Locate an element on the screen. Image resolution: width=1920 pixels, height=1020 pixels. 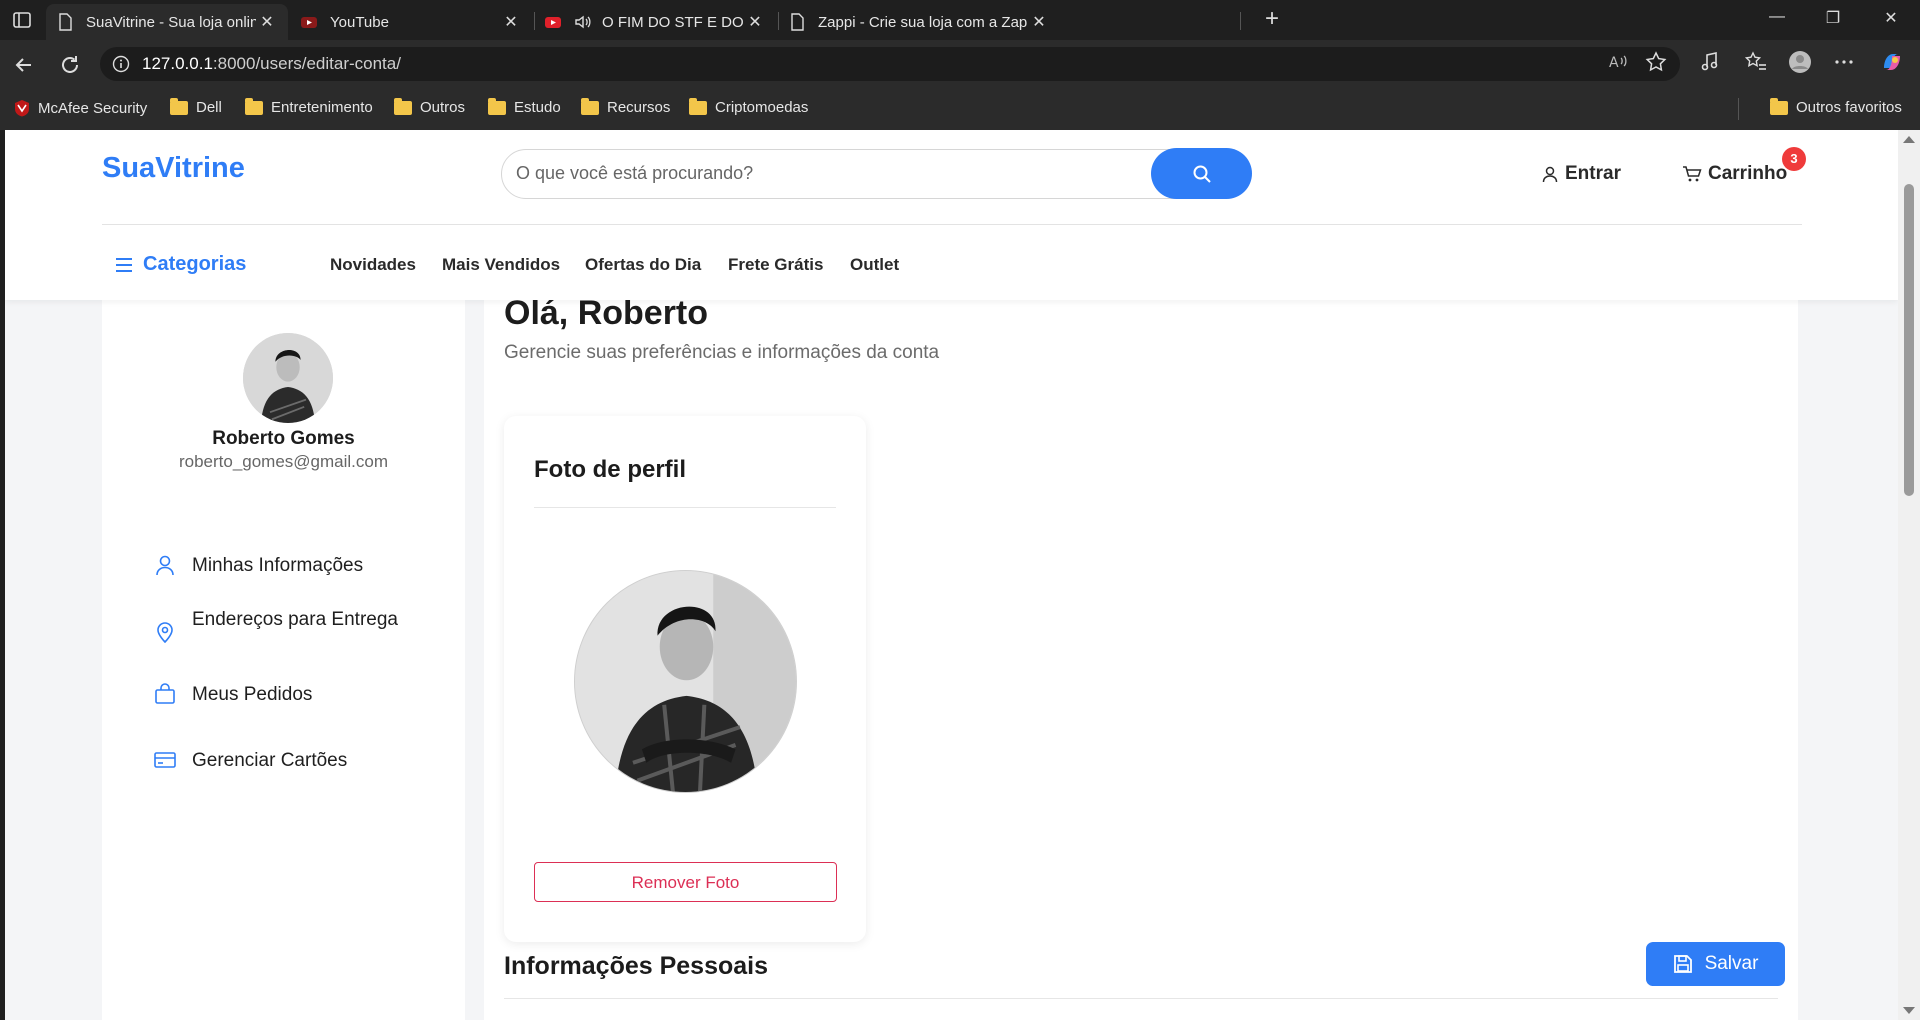
sidebar-item-label: Minhas Informações is located at coordinates (278, 565).